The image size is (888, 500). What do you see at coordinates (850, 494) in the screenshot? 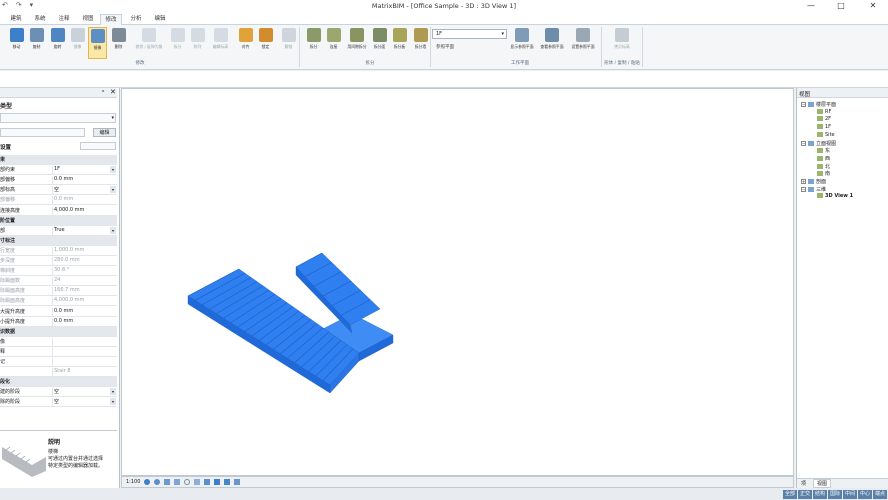
I see `snap-toggle: 中间` at bounding box center [850, 494].